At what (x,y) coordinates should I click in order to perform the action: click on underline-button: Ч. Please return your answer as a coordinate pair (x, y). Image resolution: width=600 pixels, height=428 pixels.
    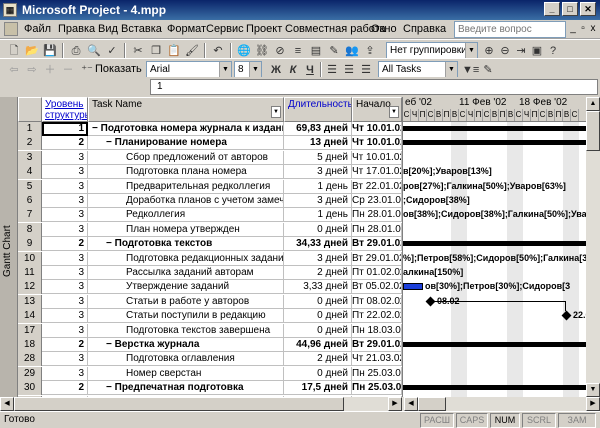
    Looking at the image, I should click on (310, 70).